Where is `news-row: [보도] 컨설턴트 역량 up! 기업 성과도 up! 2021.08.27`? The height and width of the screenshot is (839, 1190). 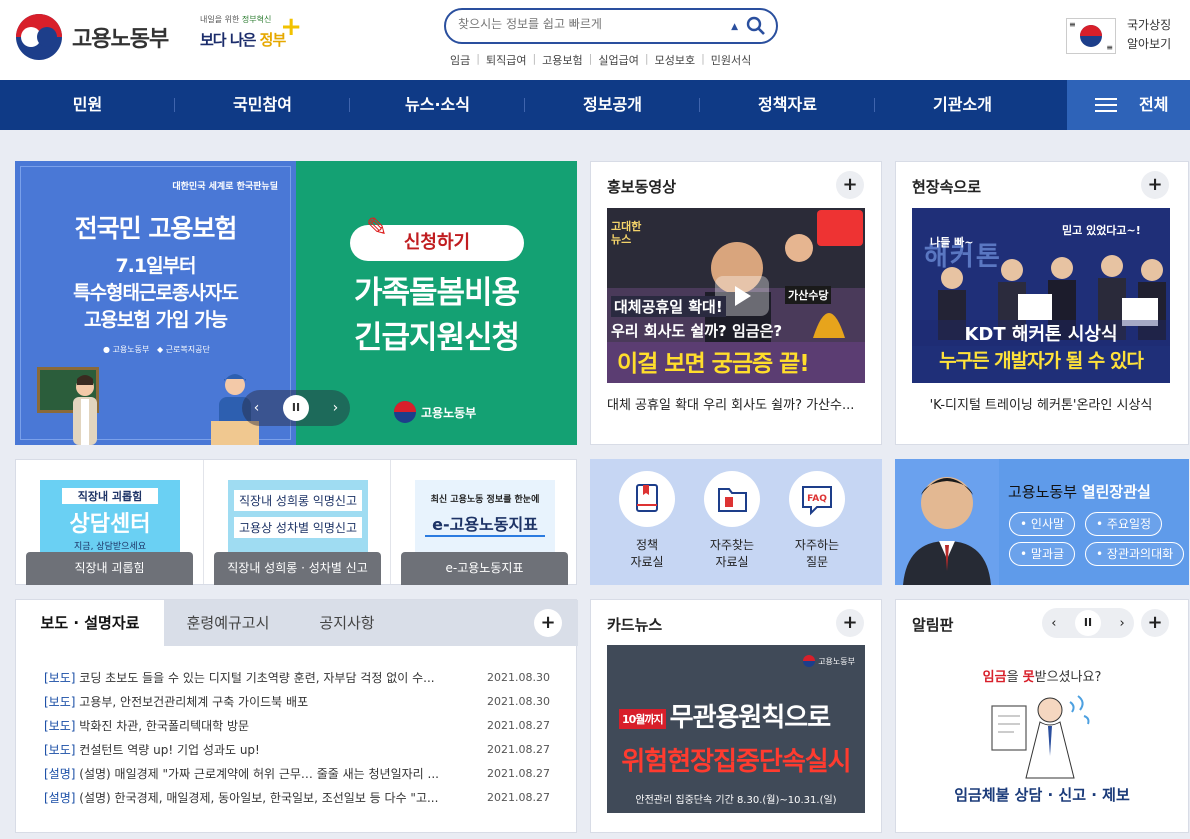 news-row: [보도] 컨설턴트 역량 up! 기업 성과도 up! 2021.08.27 is located at coordinates (297, 750).